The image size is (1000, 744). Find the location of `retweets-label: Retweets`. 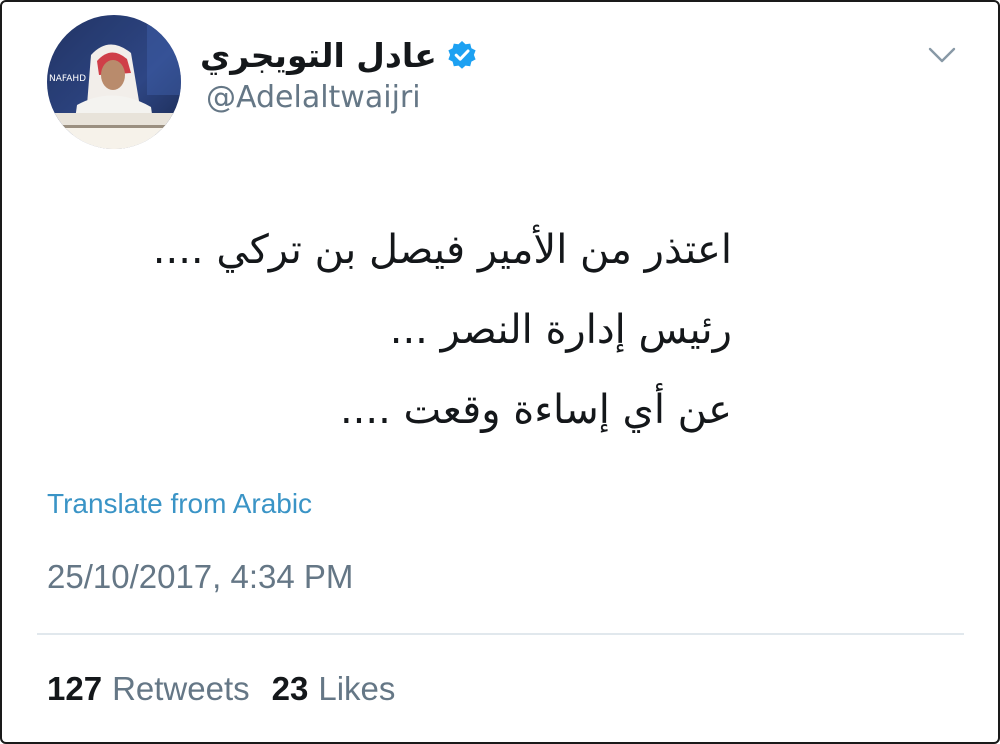

retweets-label: Retweets is located at coordinates (181, 688).